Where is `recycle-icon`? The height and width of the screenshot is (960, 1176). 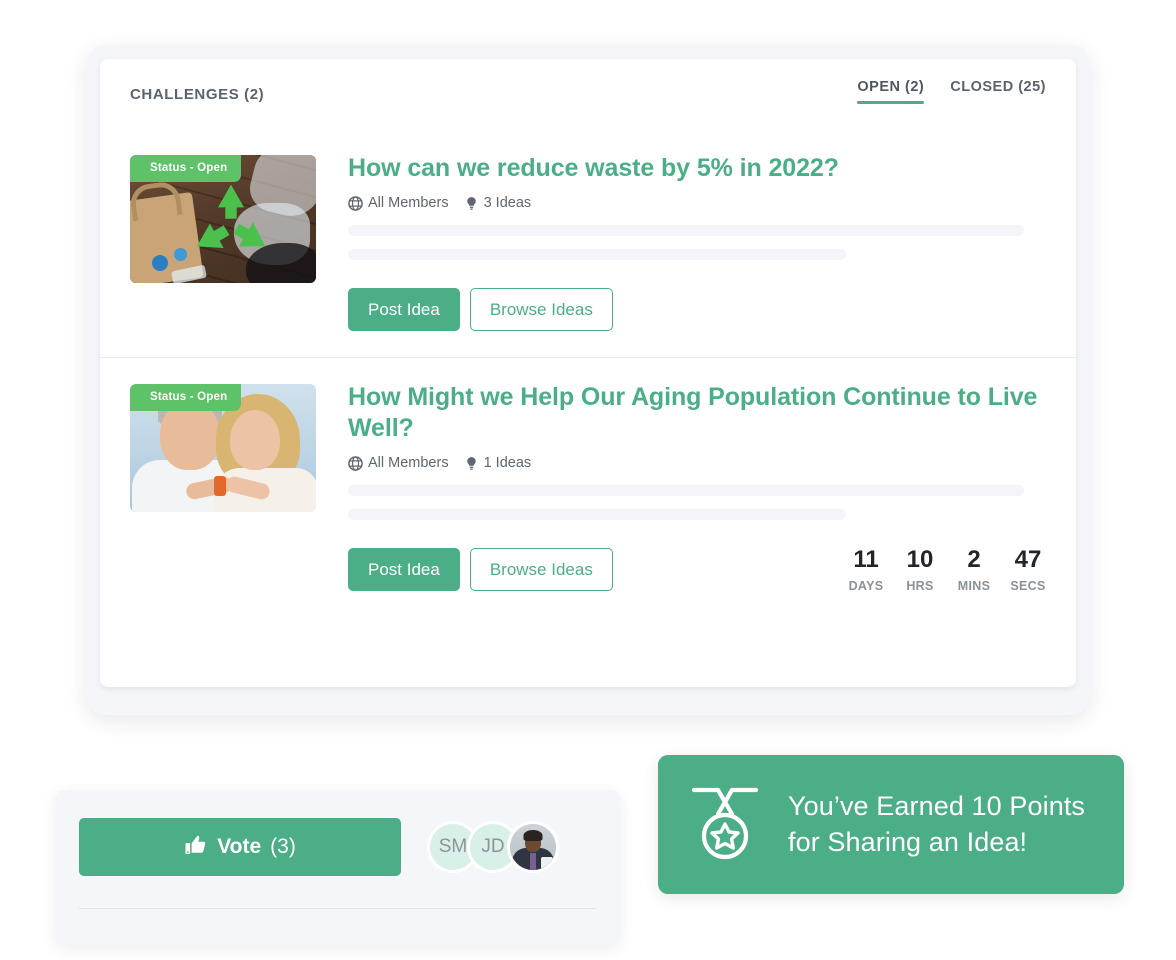
recycle-icon is located at coordinates (231, 216).